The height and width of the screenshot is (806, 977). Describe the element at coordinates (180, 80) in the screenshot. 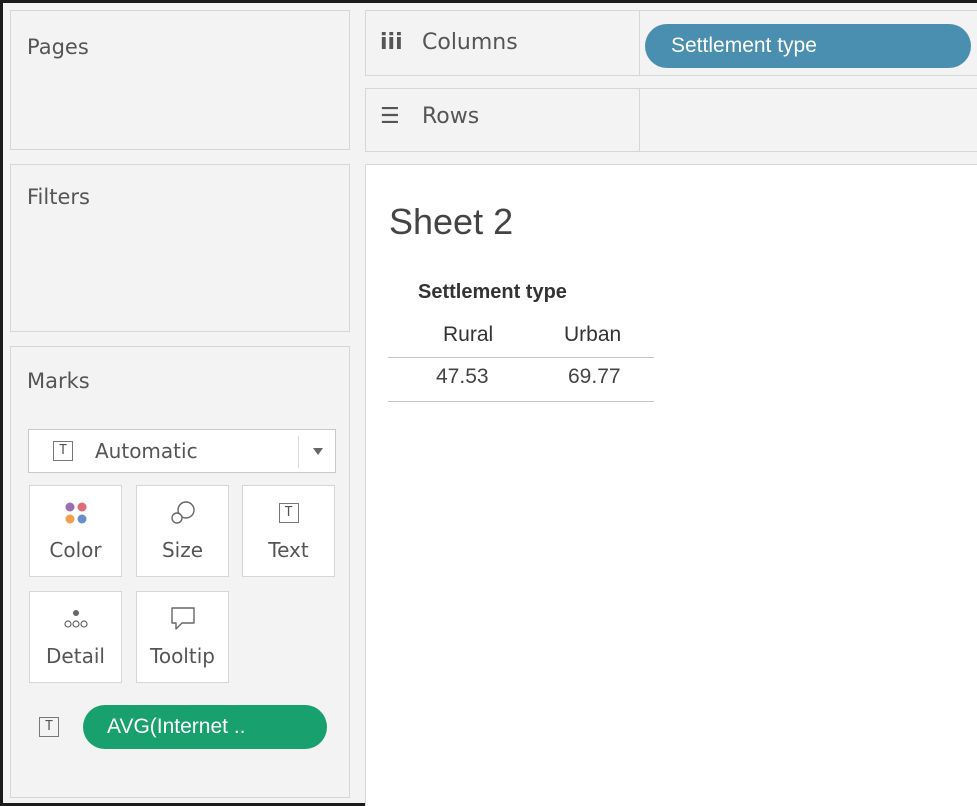

I see `pages-card: Pages` at that location.